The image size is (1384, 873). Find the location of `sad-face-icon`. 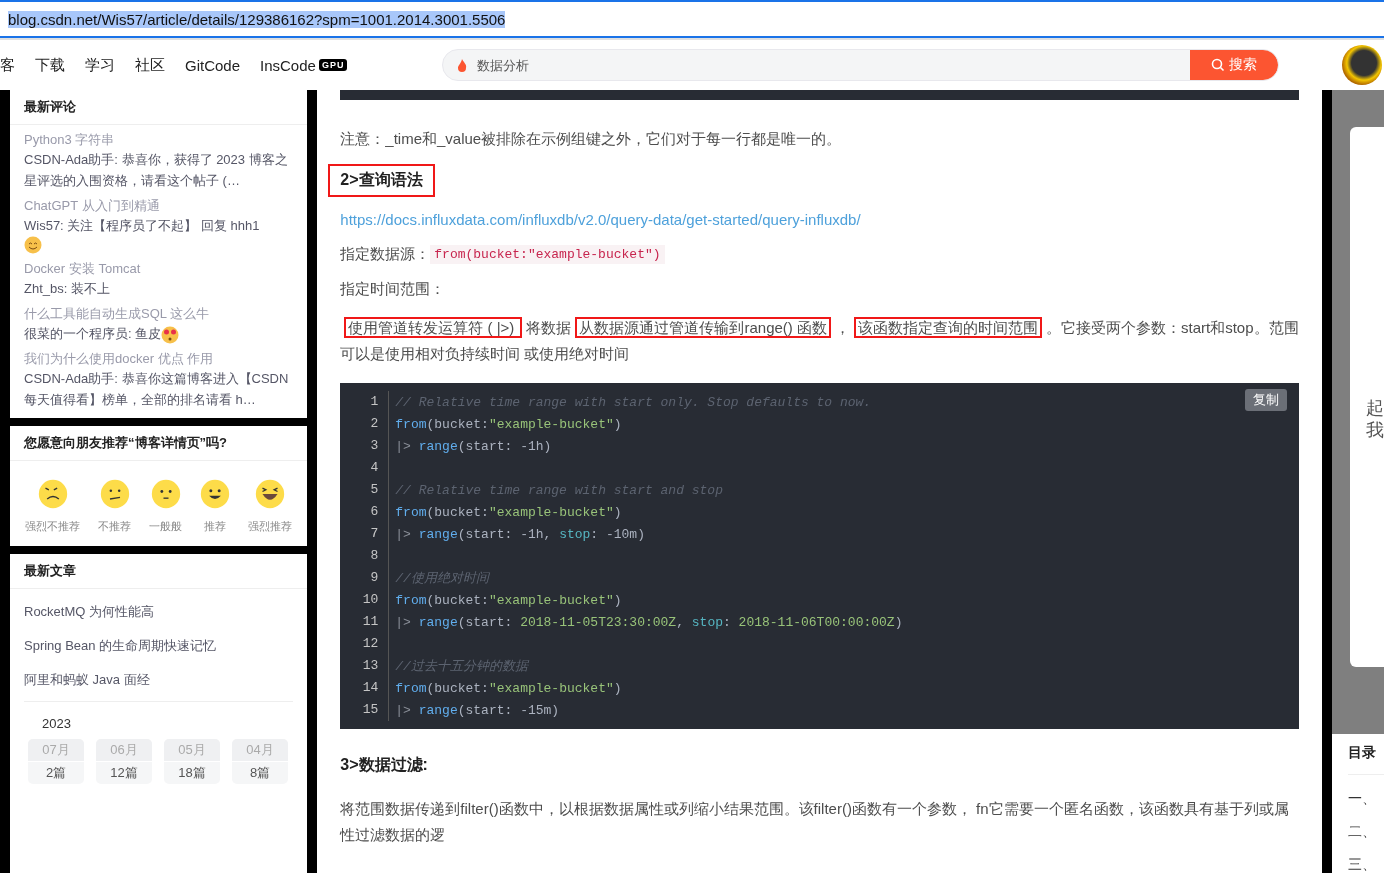

sad-face-icon is located at coordinates (114, 494).